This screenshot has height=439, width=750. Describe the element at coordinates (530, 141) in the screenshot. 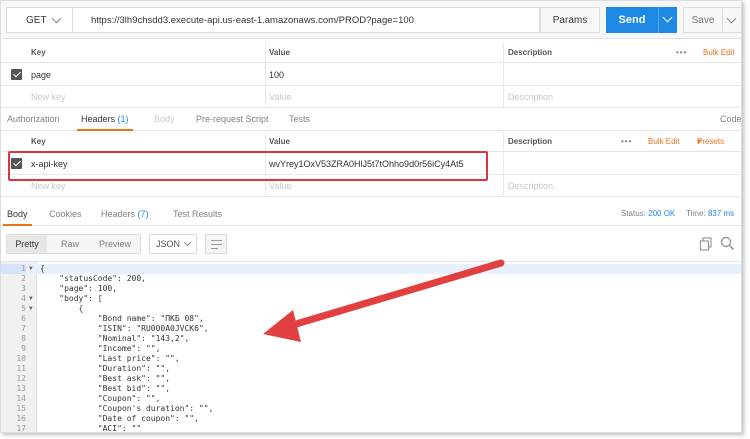

I see `description-column-header: Description` at that location.